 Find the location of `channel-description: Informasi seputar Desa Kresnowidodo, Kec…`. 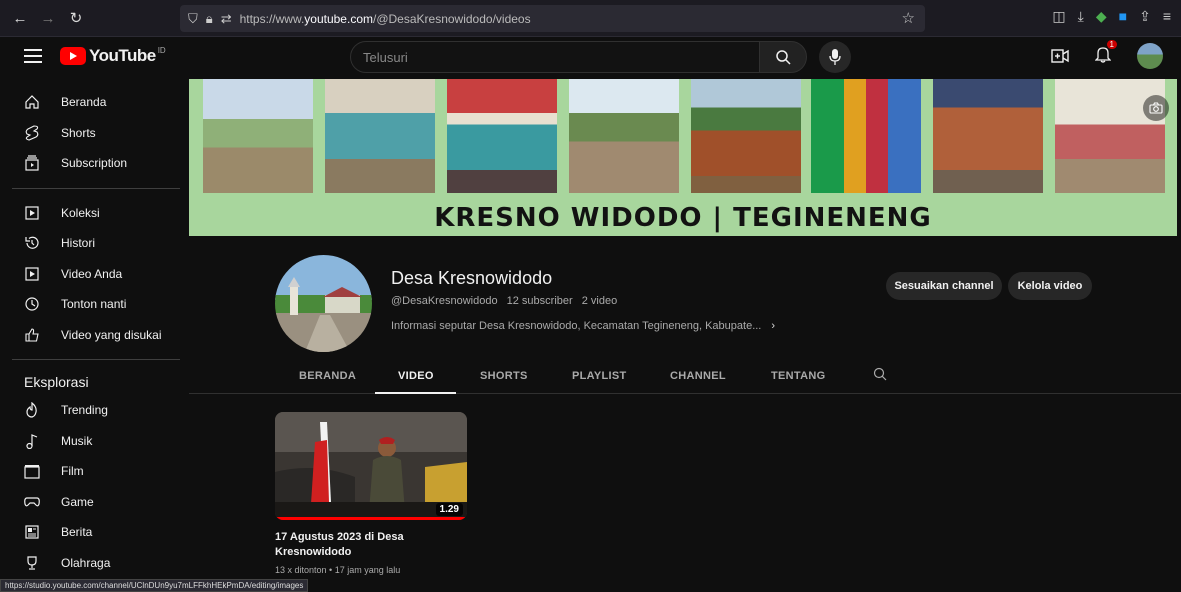

channel-description: Informasi seputar Desa Kresnowidodo, Kec… is located at coordinates (583, 326).